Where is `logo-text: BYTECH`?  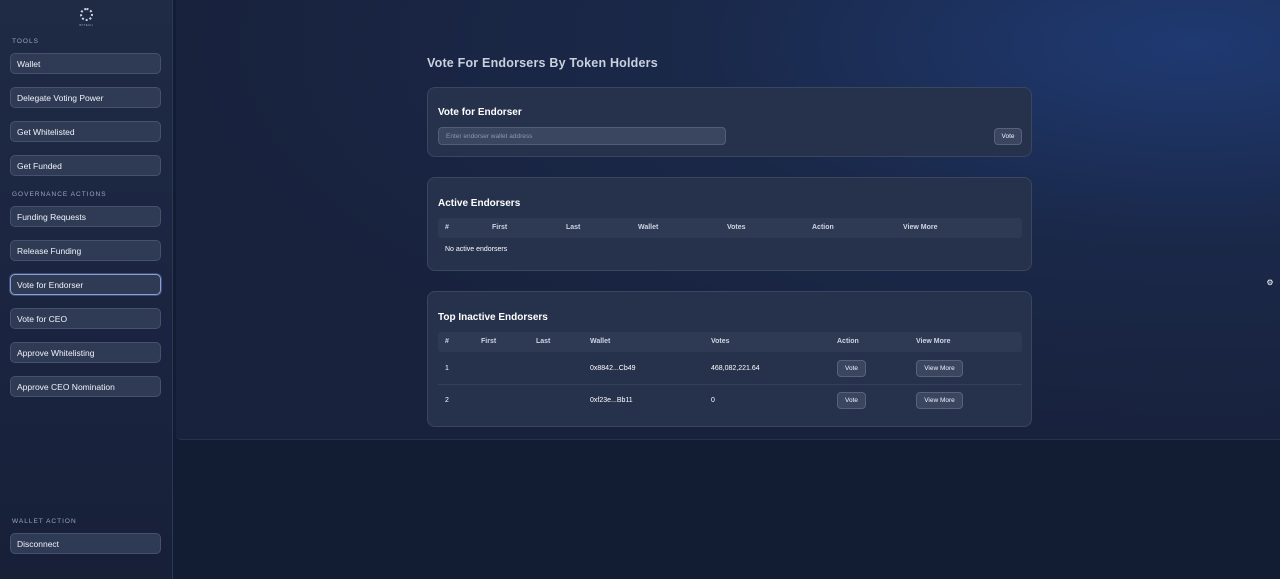
logo-text: BYTECH is located at coordinates (86, 25).